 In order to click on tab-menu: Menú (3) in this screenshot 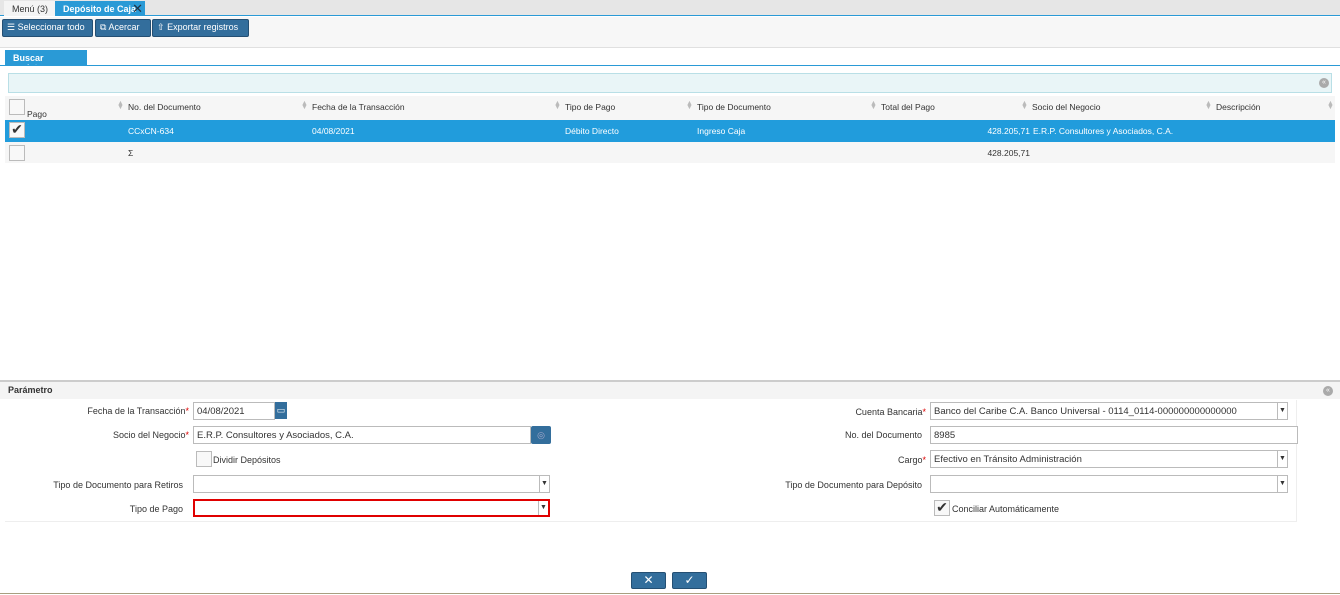, I will do `click(30, 8)`.